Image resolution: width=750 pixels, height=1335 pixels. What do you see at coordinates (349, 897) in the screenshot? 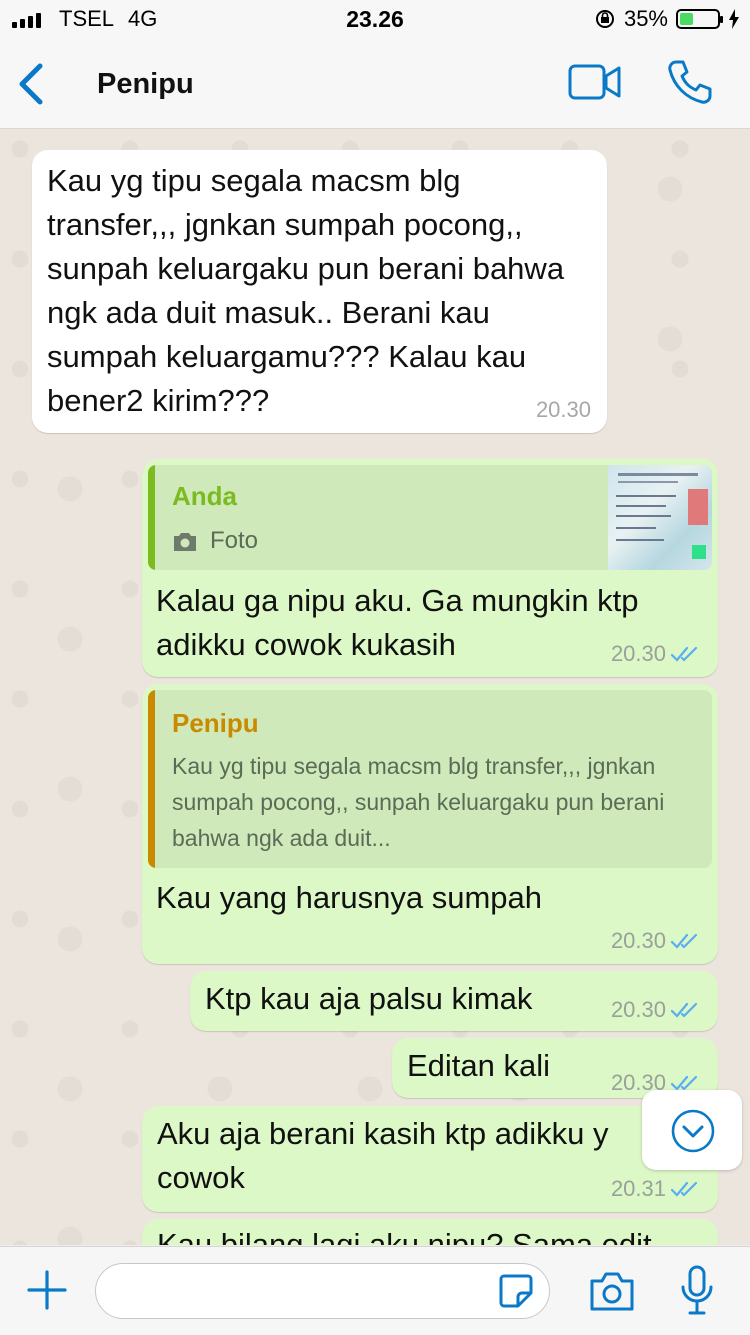
I see `message-text: Kau yang harusnya sumpah` at bounding box center [349, 897].